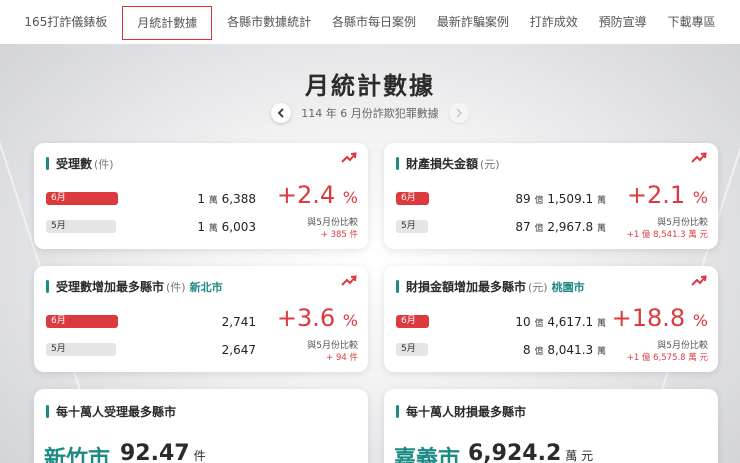  What do you see at coordinates (226, 199) in the screenshot?
I see `value-current: 1 萬 6,388` at bounding box center [226, 199].